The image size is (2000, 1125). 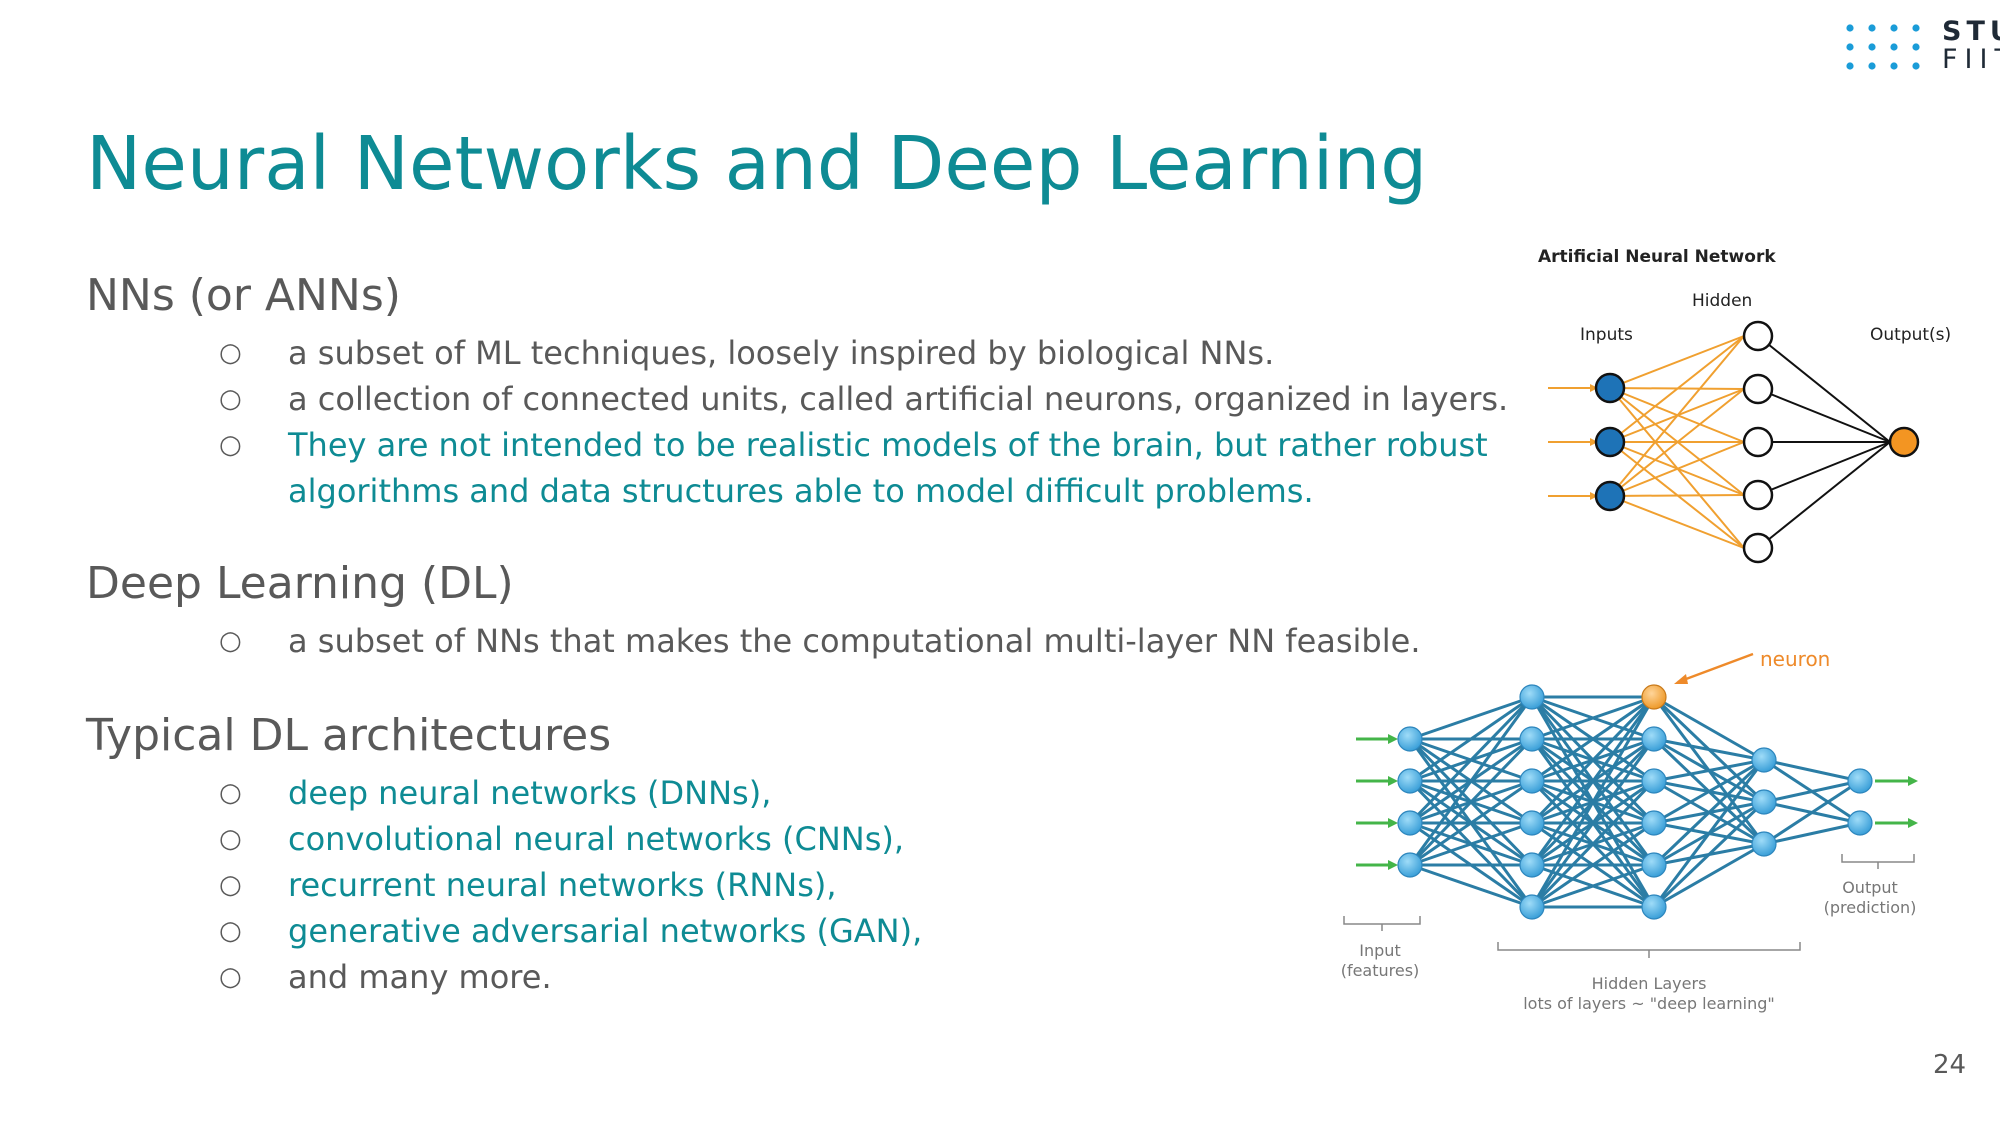 I want to click on ann-inputs-label: Inputs, so click(x=1606, y=335).